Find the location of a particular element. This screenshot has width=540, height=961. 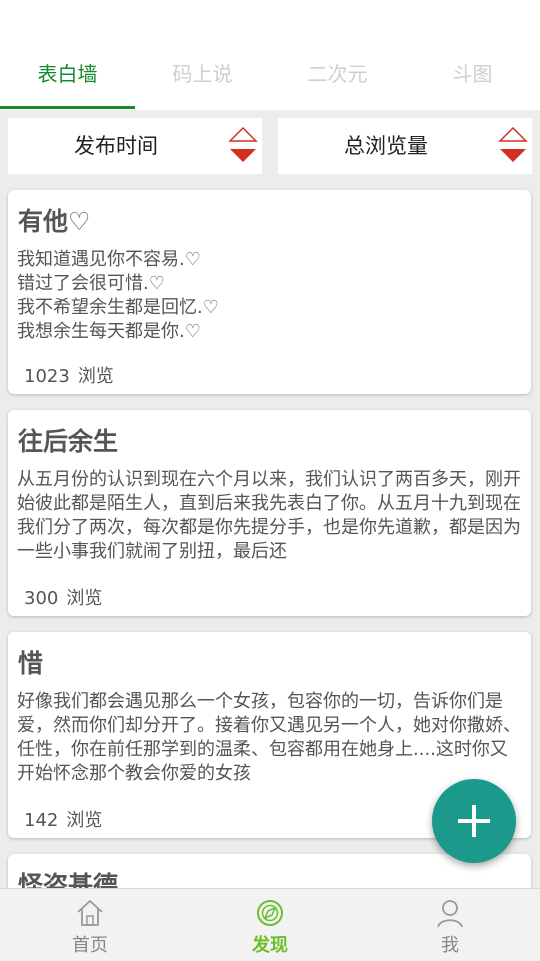

nav-home: 首页 is located at coordinates (90, 925).